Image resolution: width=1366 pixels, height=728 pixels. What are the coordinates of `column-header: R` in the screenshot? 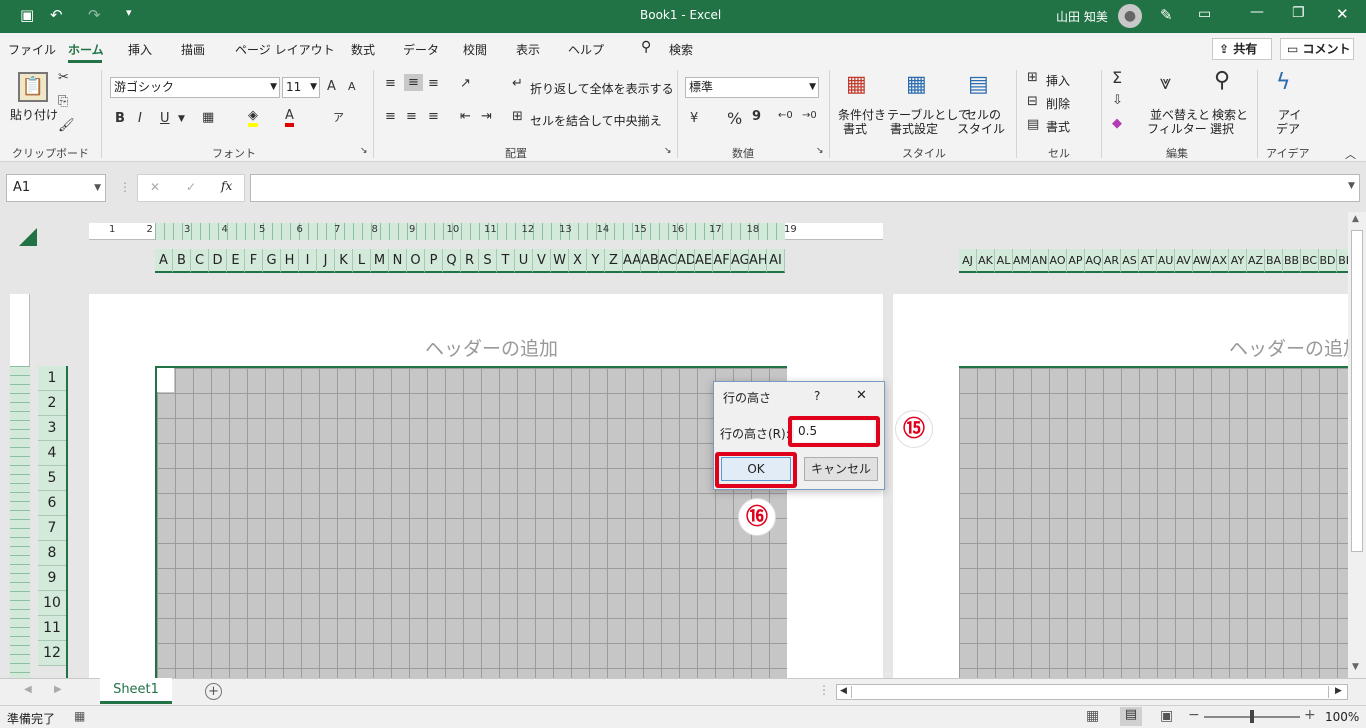 It's located at (470, 261).